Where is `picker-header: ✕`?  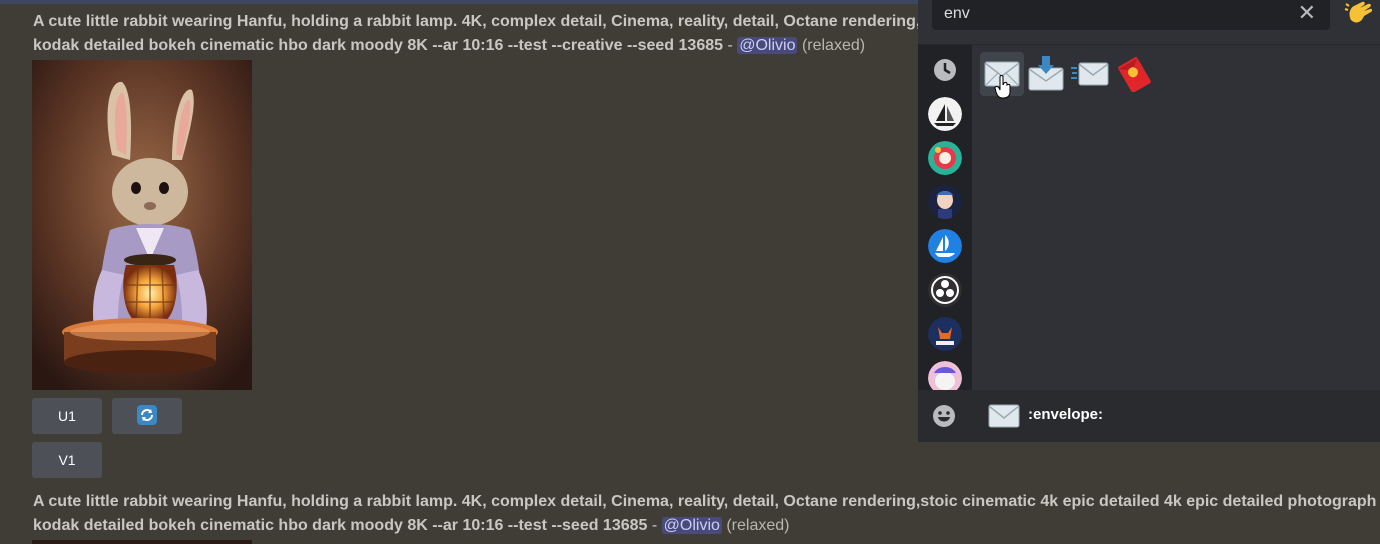
picker-header: ✕ is located at coordinates (1149, 22).